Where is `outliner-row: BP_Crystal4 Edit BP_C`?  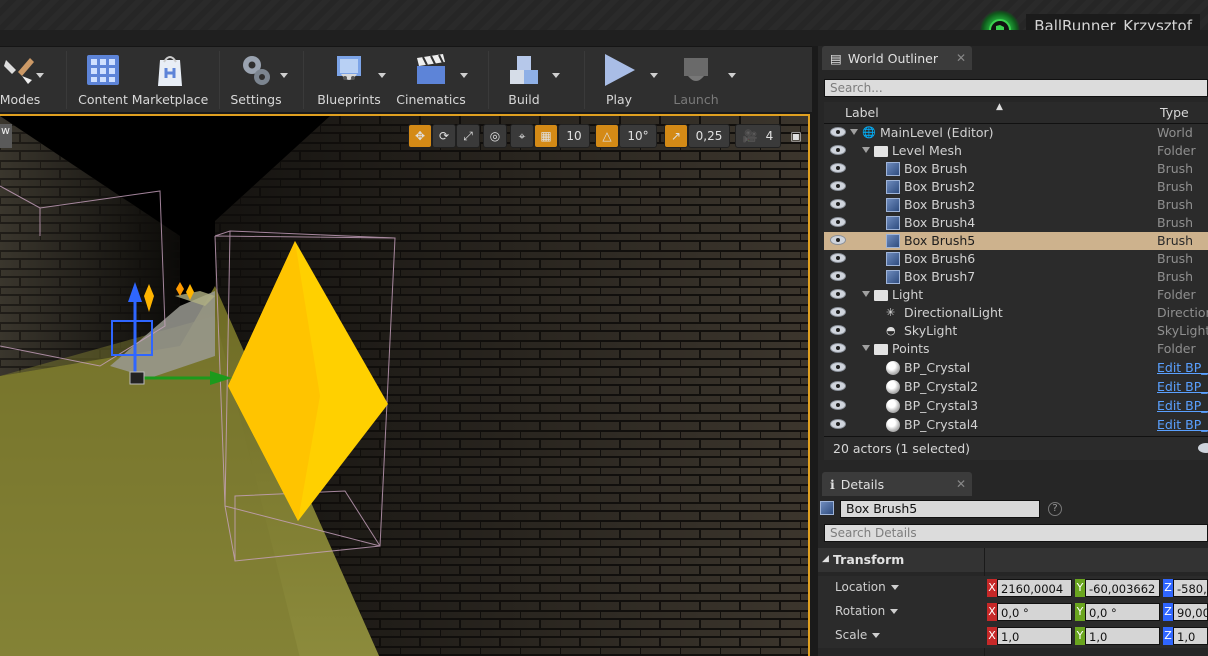
outliner-row: BP_Crystal4 Edit BP_C is located at coordinates (1016, 425).